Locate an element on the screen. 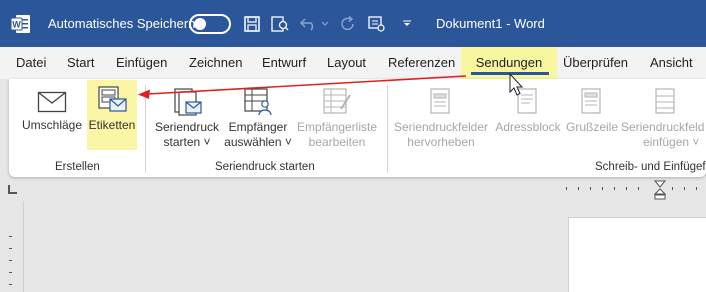  tab-layout: Layout is located at coordinates (346, 63).